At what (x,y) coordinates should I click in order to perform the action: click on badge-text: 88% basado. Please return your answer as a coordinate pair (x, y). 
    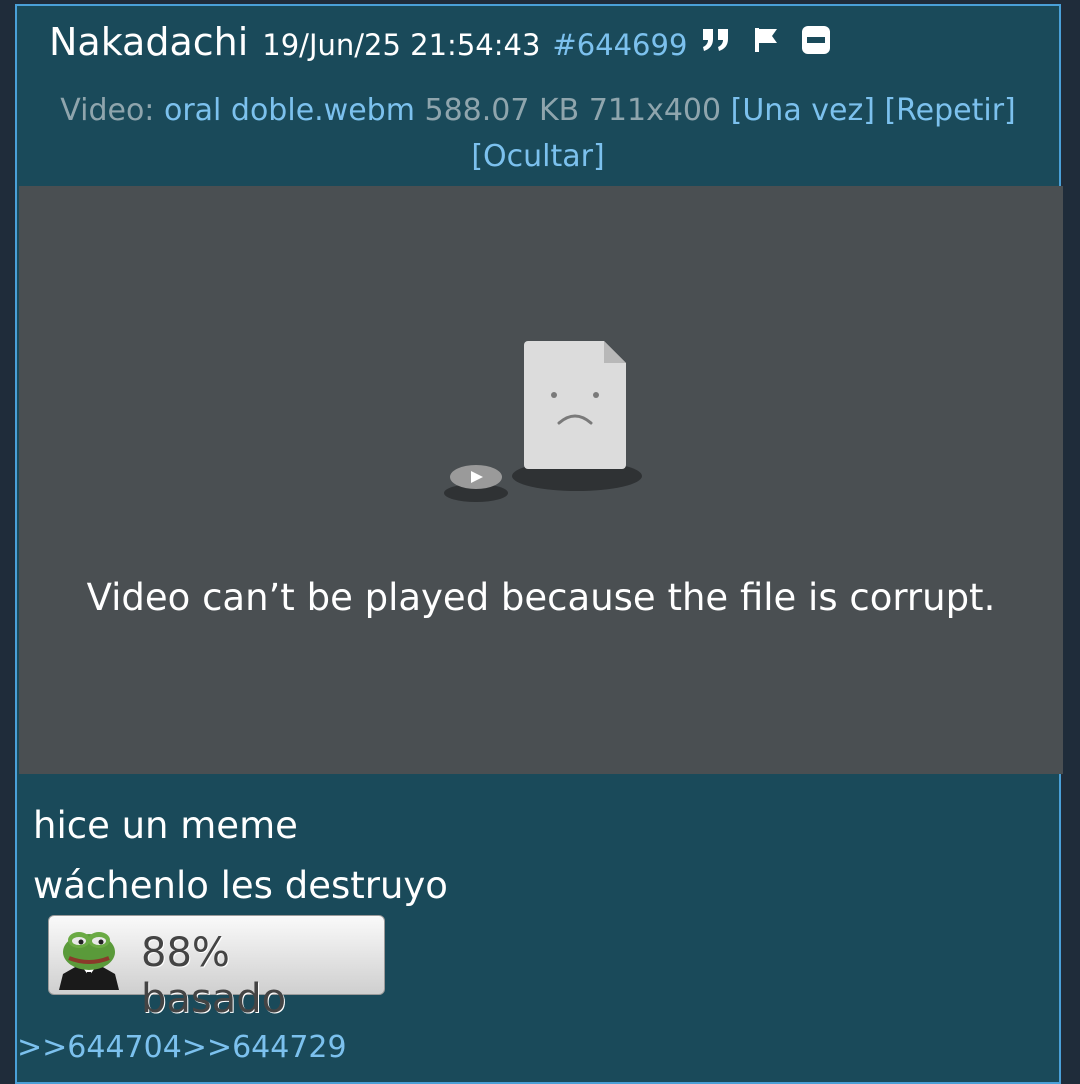
    Looking at the image, I should click on (214, 976).